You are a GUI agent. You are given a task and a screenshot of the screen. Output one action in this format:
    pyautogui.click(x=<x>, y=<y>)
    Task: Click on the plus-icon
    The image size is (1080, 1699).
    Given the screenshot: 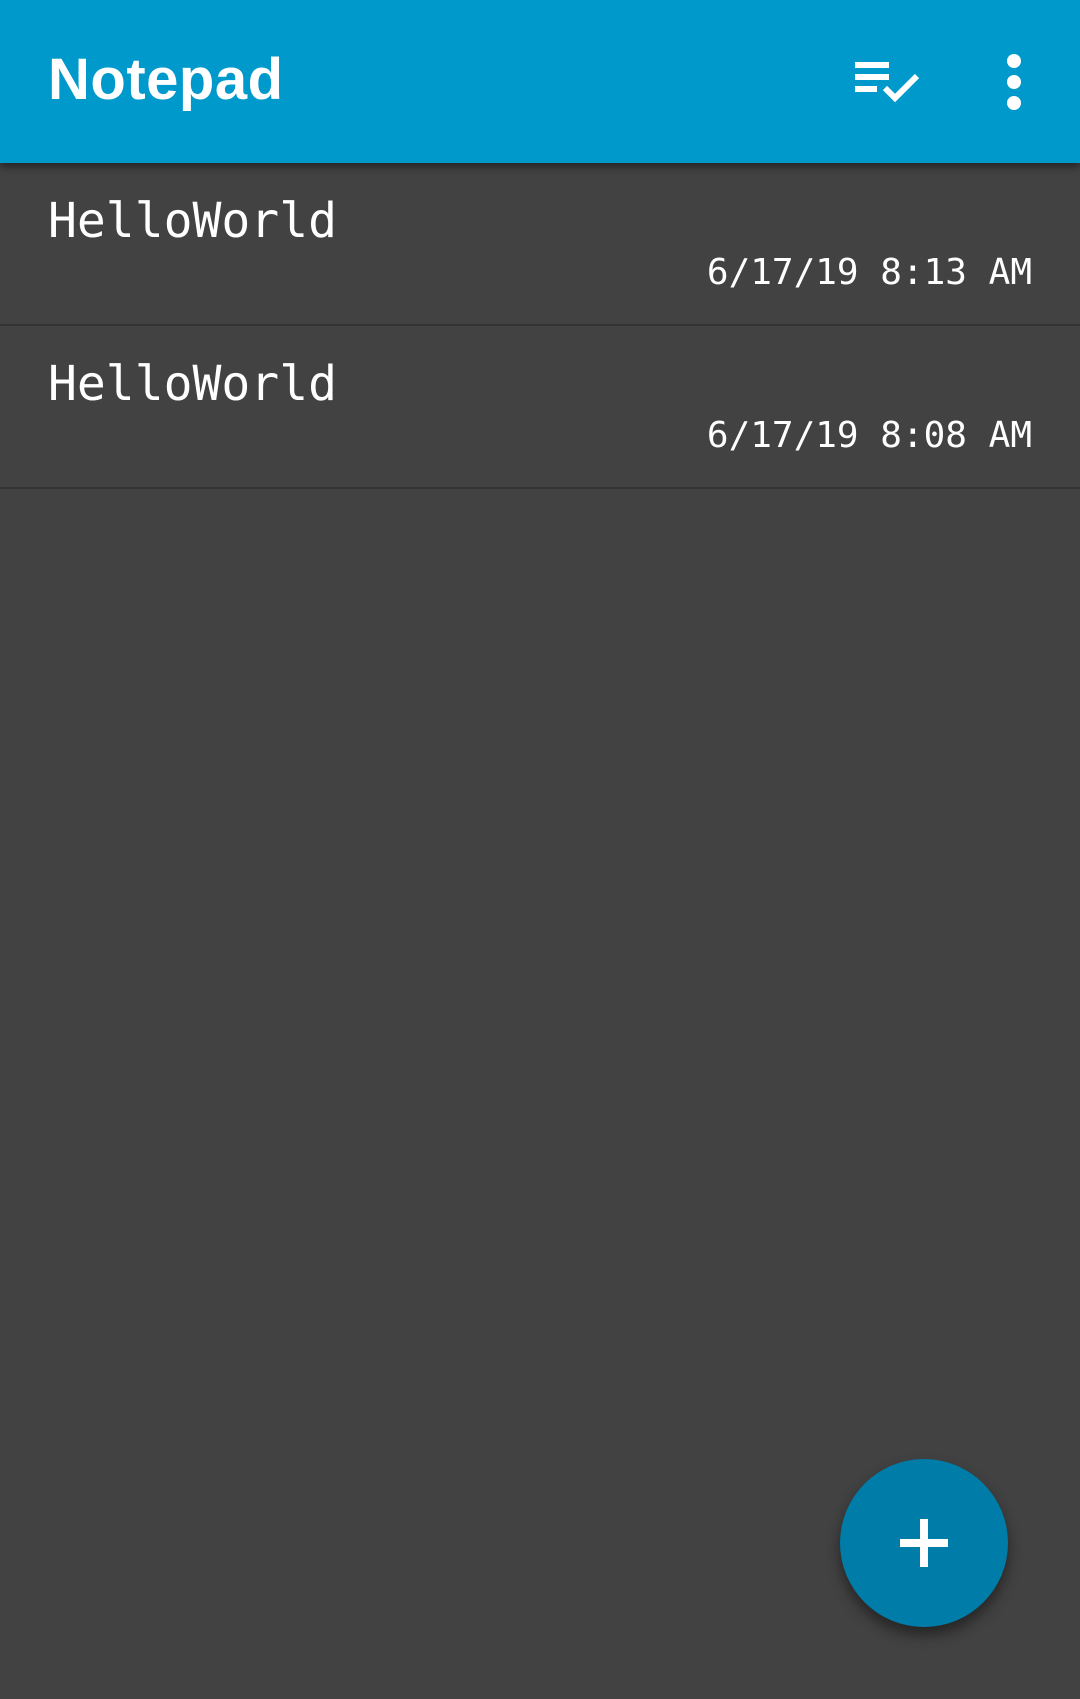 What is the action you would take?
    pyautogui.click(x=924, y=1543)
    